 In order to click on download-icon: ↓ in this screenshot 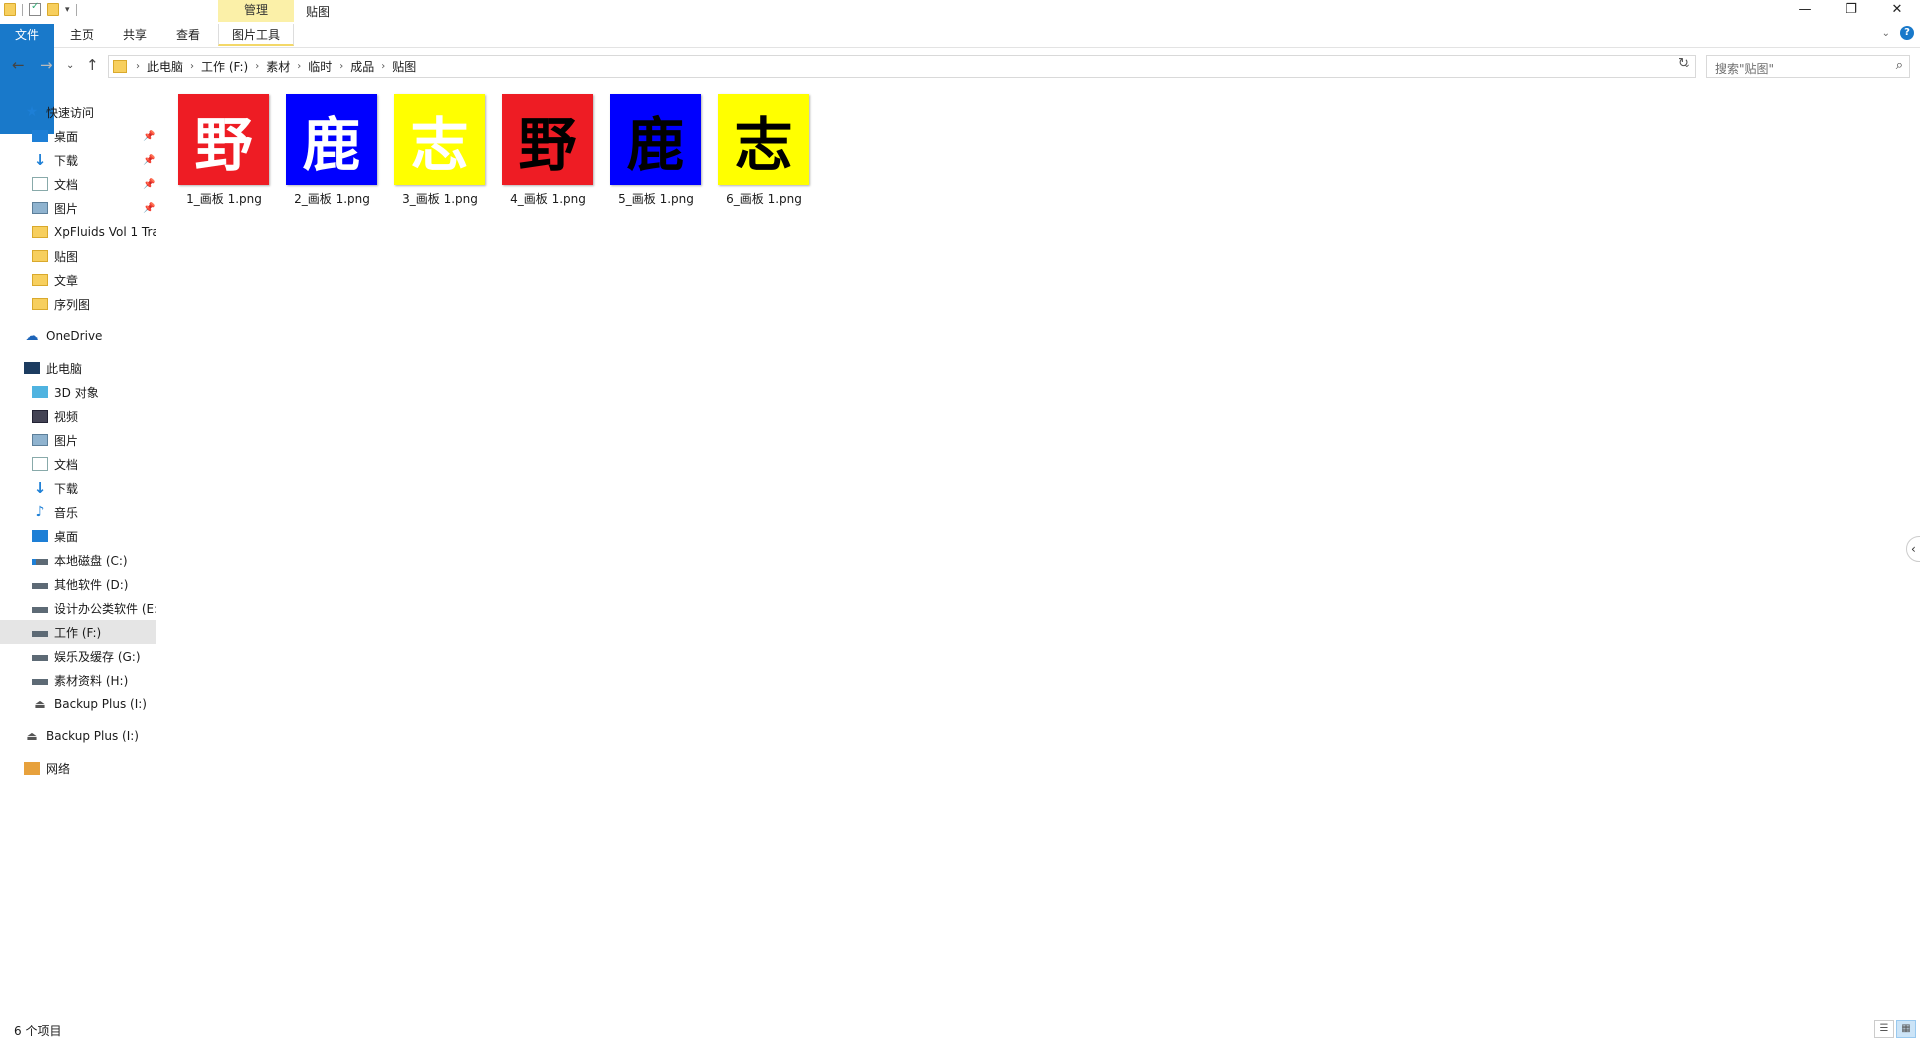, I will do `click(40, 160)`.